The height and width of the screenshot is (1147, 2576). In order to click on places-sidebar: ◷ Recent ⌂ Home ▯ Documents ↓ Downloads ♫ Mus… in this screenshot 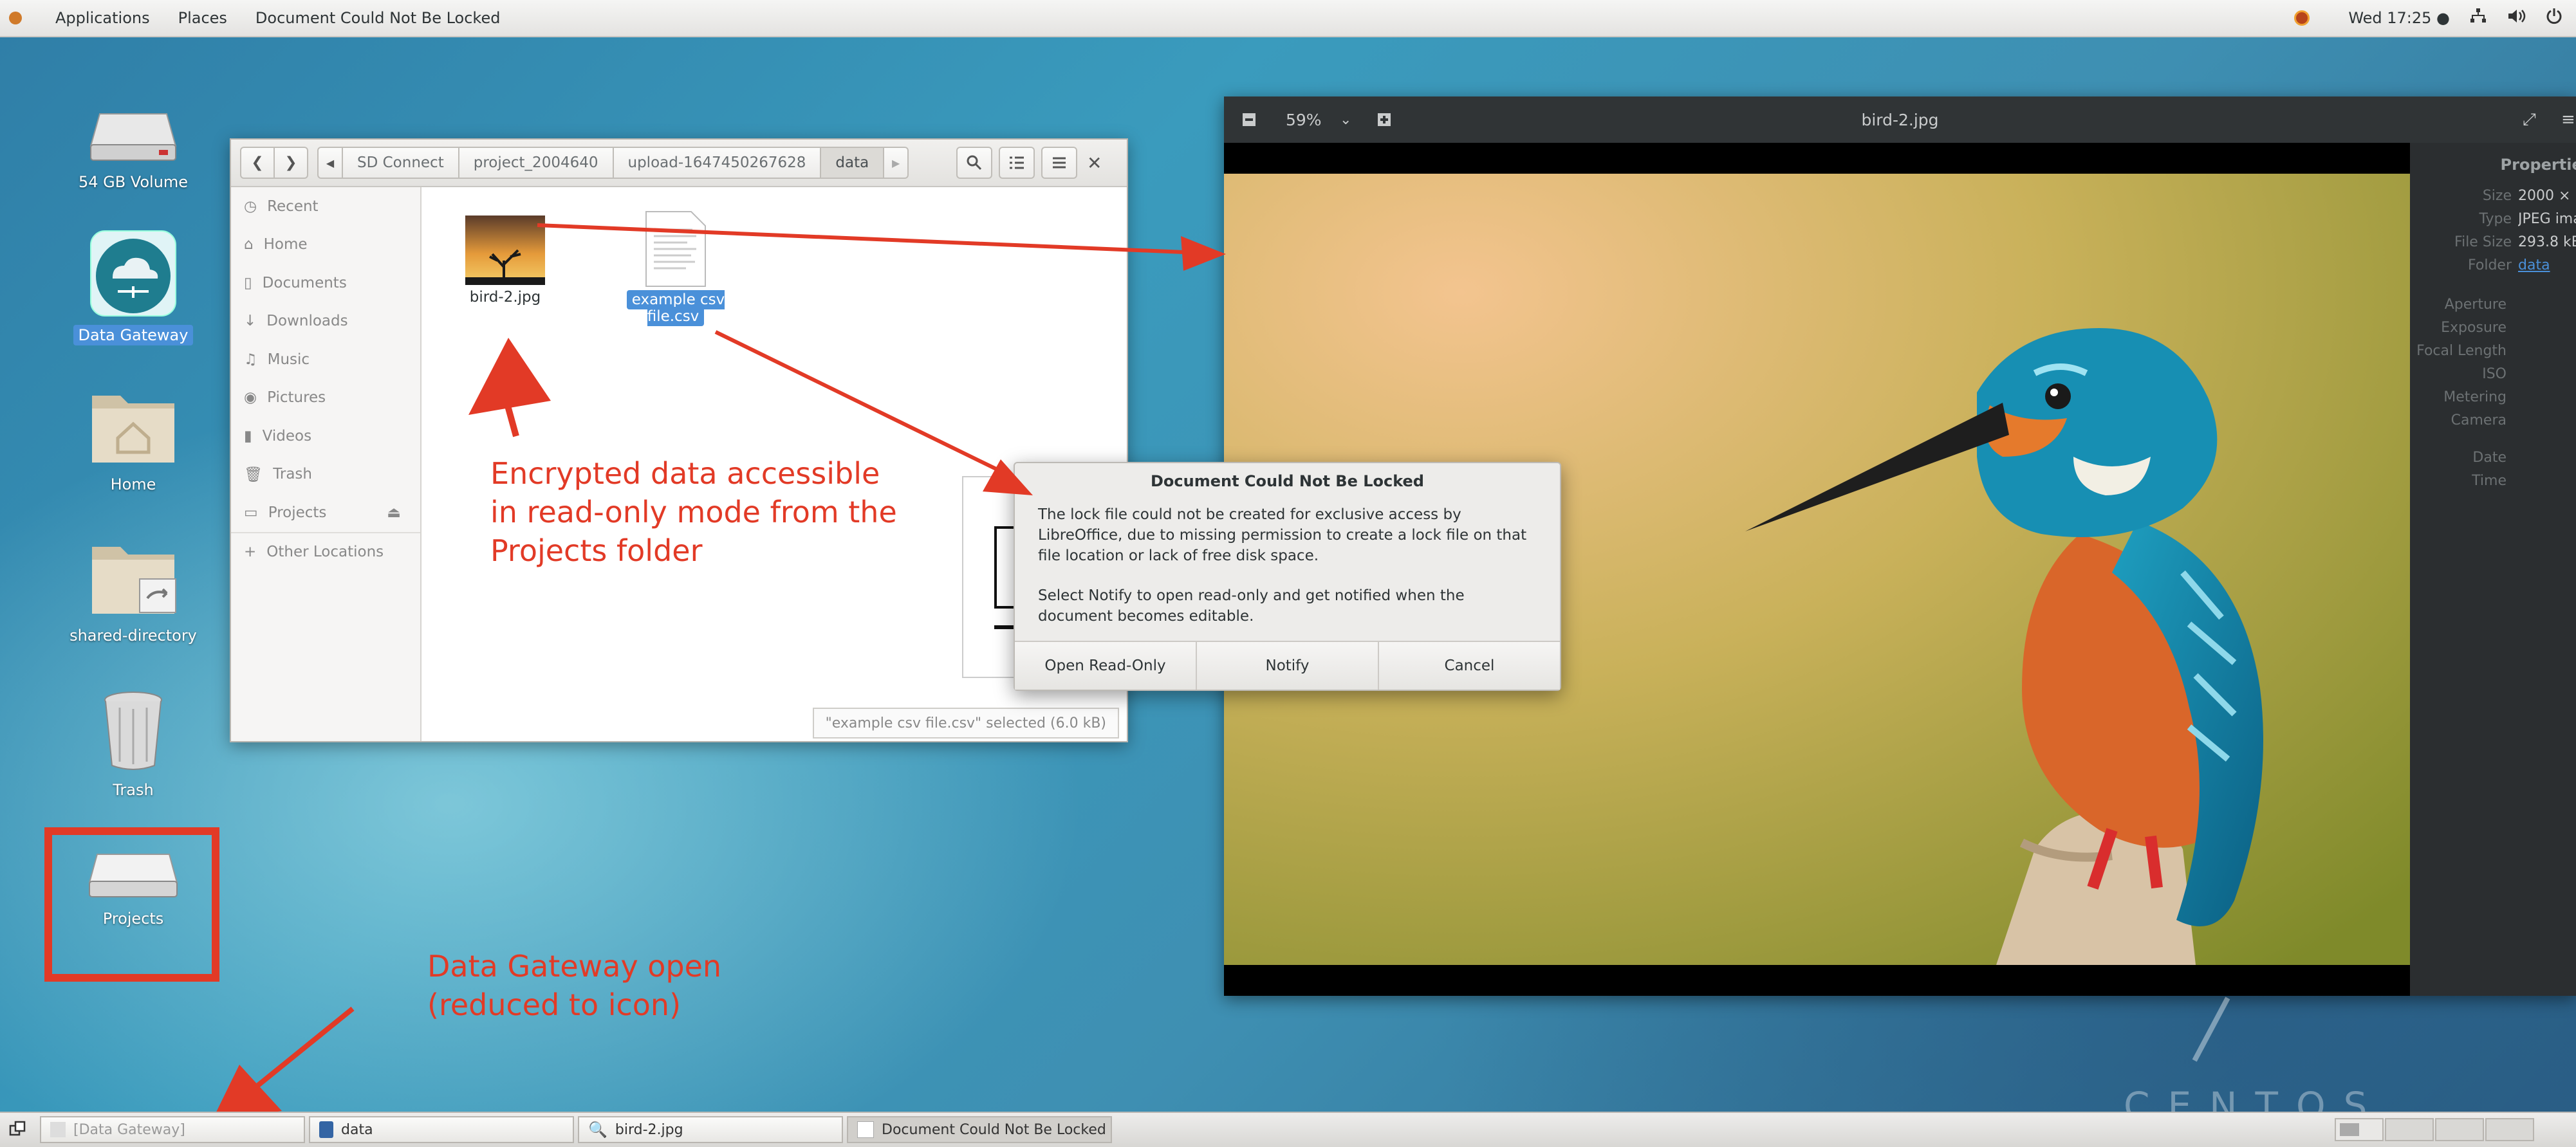, I will do `click(326, 464)`.